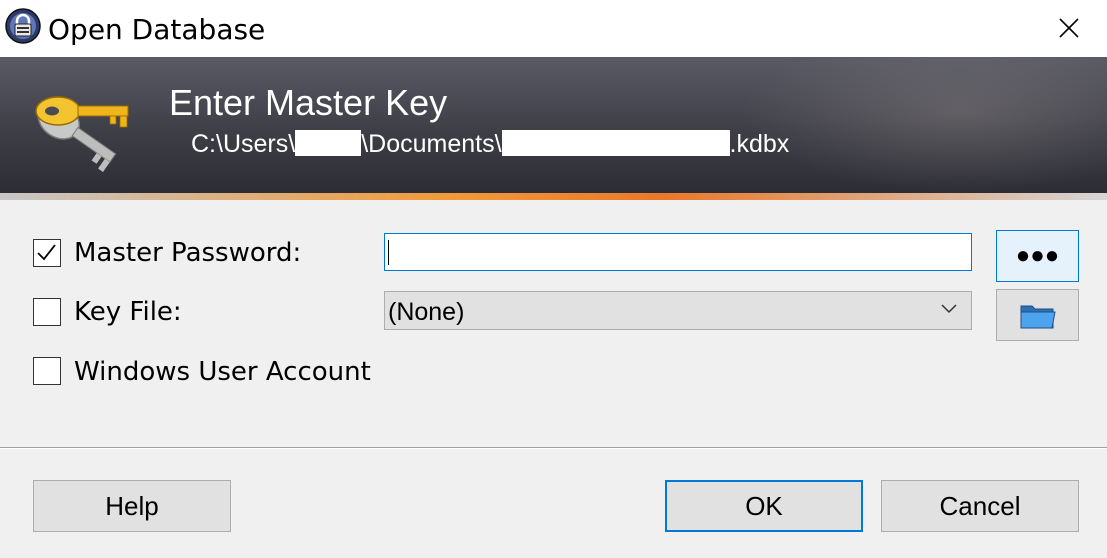 The width and height of the screenshot is (1107, 558). I want to click on close-icon, so click(1069, 28).